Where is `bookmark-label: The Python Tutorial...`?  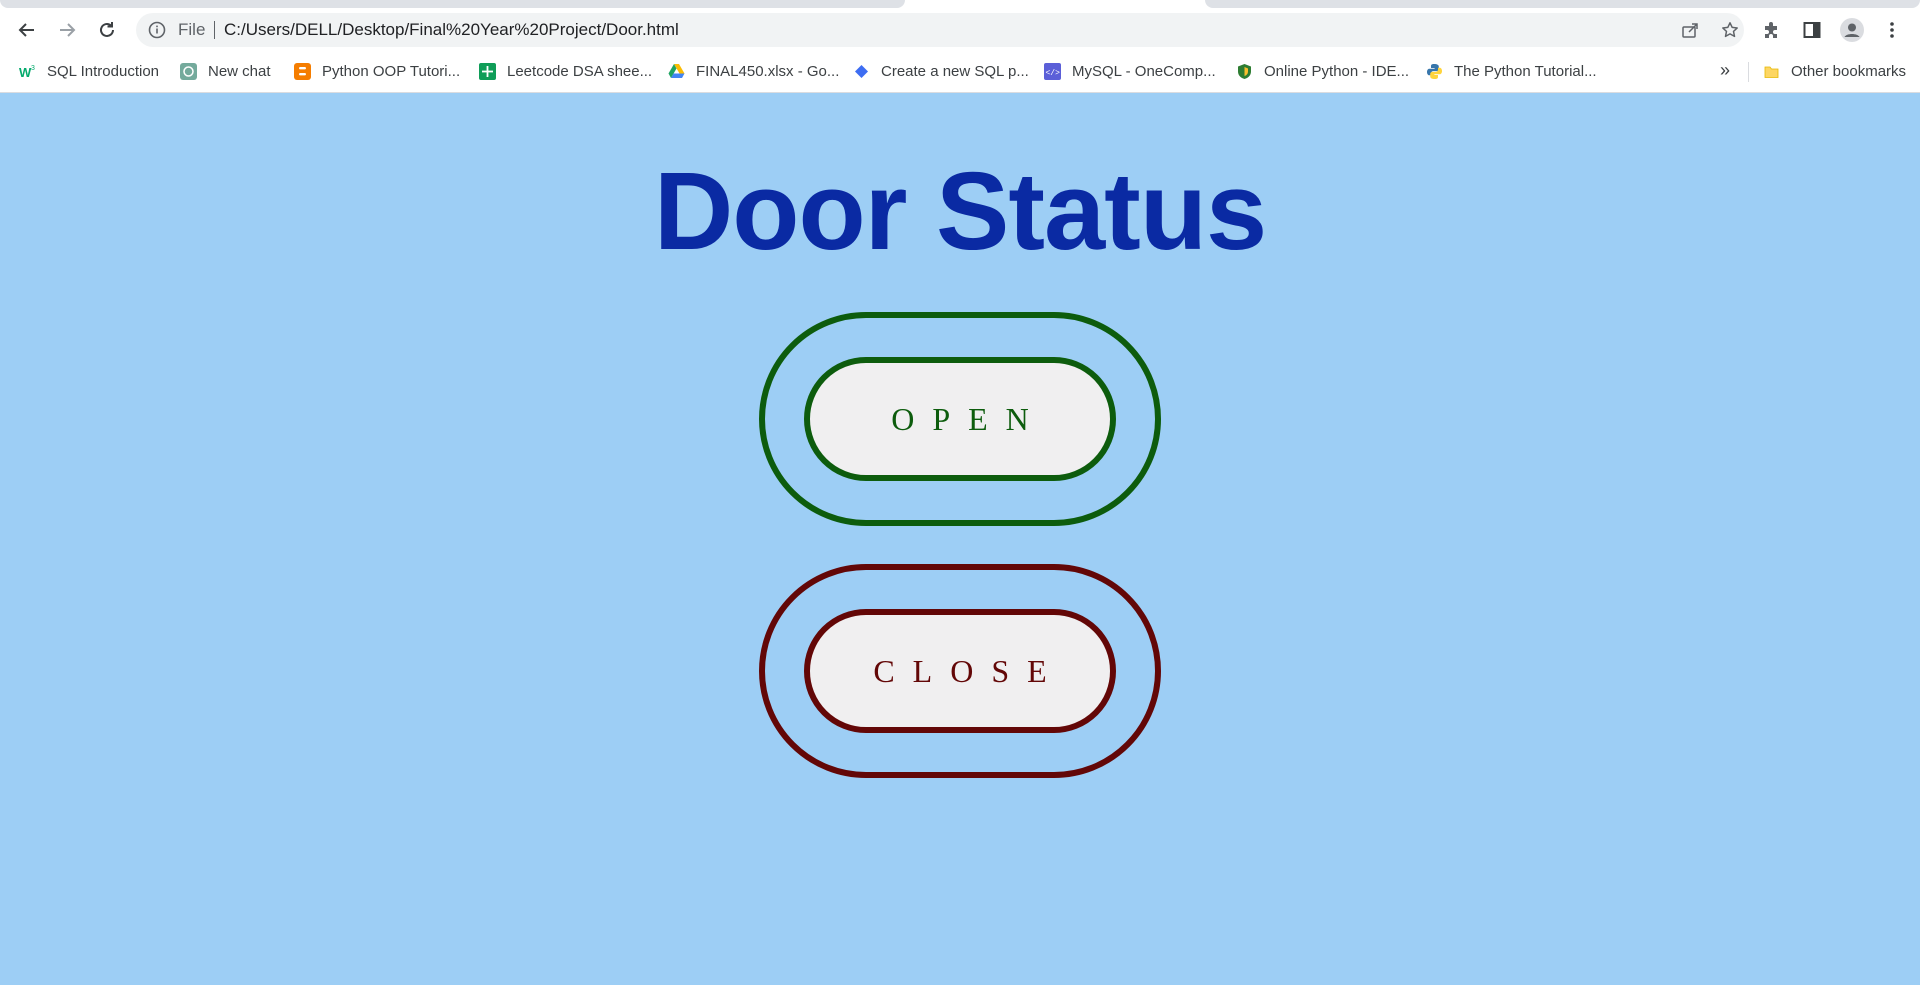
bookmark-label: The Python Tutorial... is located at coordinates (1525, 71).